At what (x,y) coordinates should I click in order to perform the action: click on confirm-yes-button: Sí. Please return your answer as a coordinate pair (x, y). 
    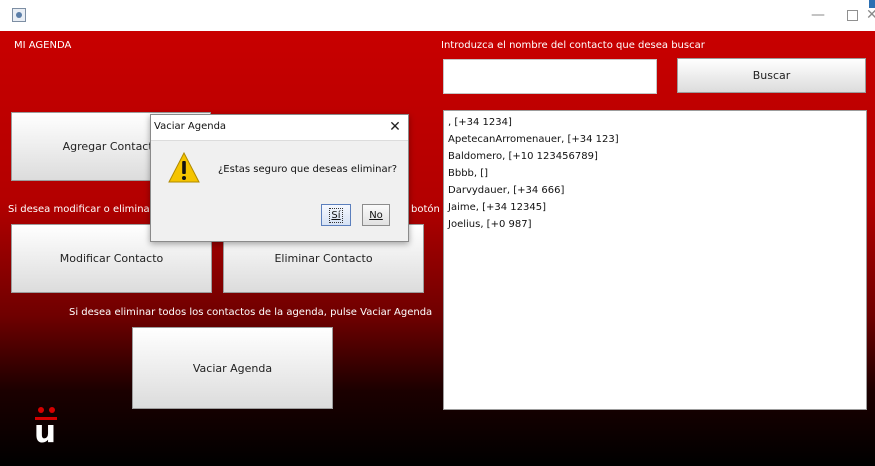
    Looking at the image, I should click on (336, 215).